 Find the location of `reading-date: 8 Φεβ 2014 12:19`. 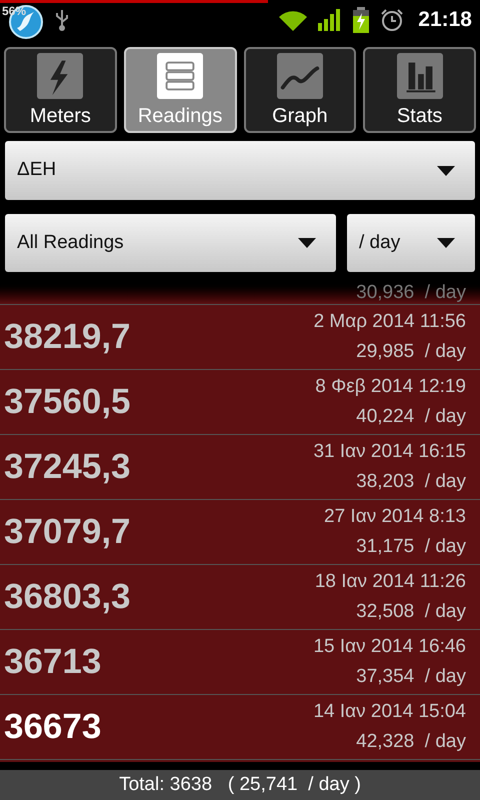

reading-date: 8 Φεβ 2014 12:19 is located at coordinates (390, 387).